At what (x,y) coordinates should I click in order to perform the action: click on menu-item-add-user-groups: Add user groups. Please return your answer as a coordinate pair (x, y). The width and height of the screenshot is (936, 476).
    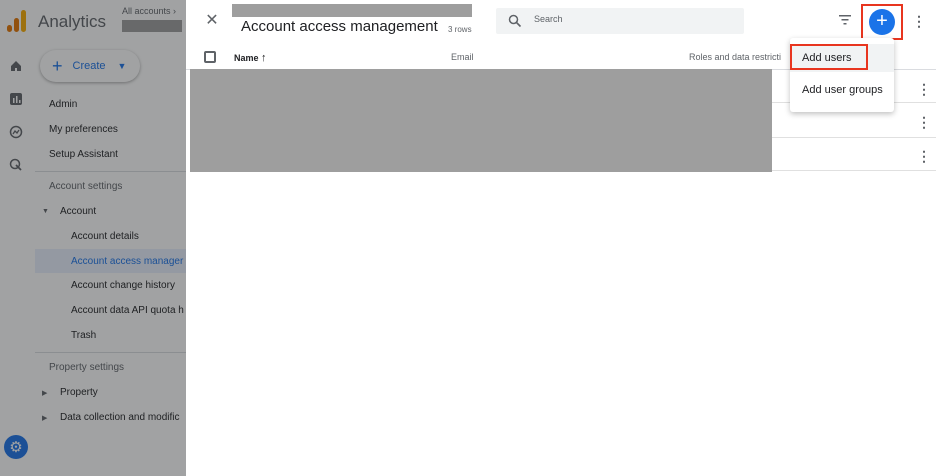
    Looking at the image, I should click on (842, 90).